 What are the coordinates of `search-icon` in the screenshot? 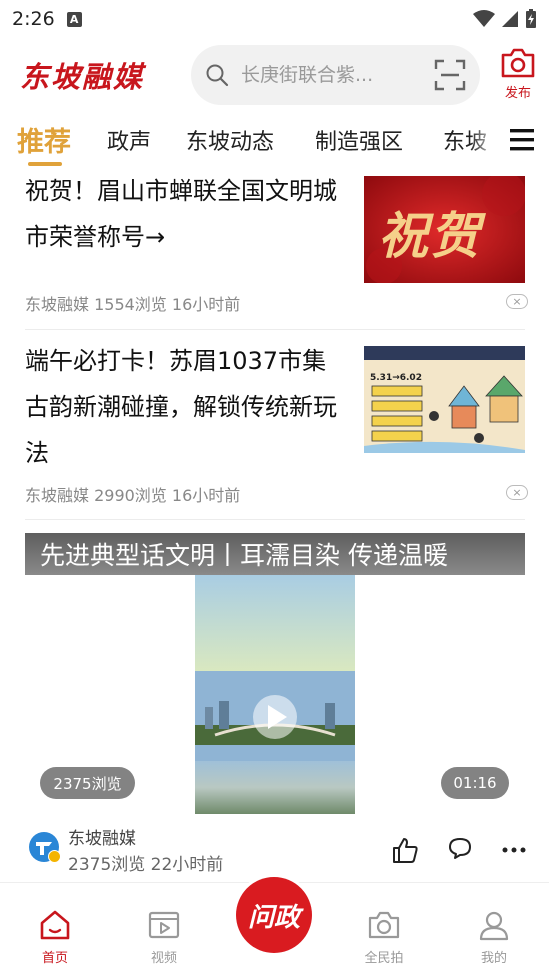 It's located at (217, 75).